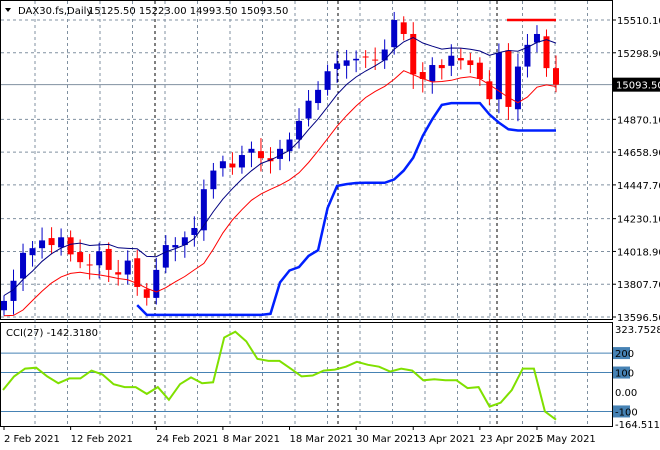 This screenshot has height=450, width=660. I want to click on x-tick-label: 24 Feb 2021, so click(187, 439).